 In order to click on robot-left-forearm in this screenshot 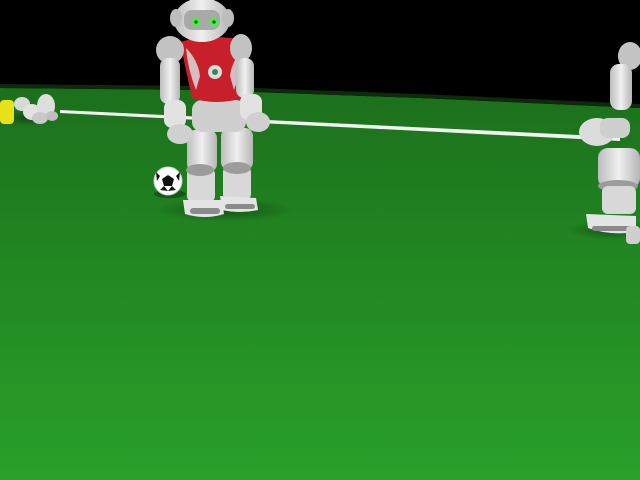, I will do `click(175, 114)`.